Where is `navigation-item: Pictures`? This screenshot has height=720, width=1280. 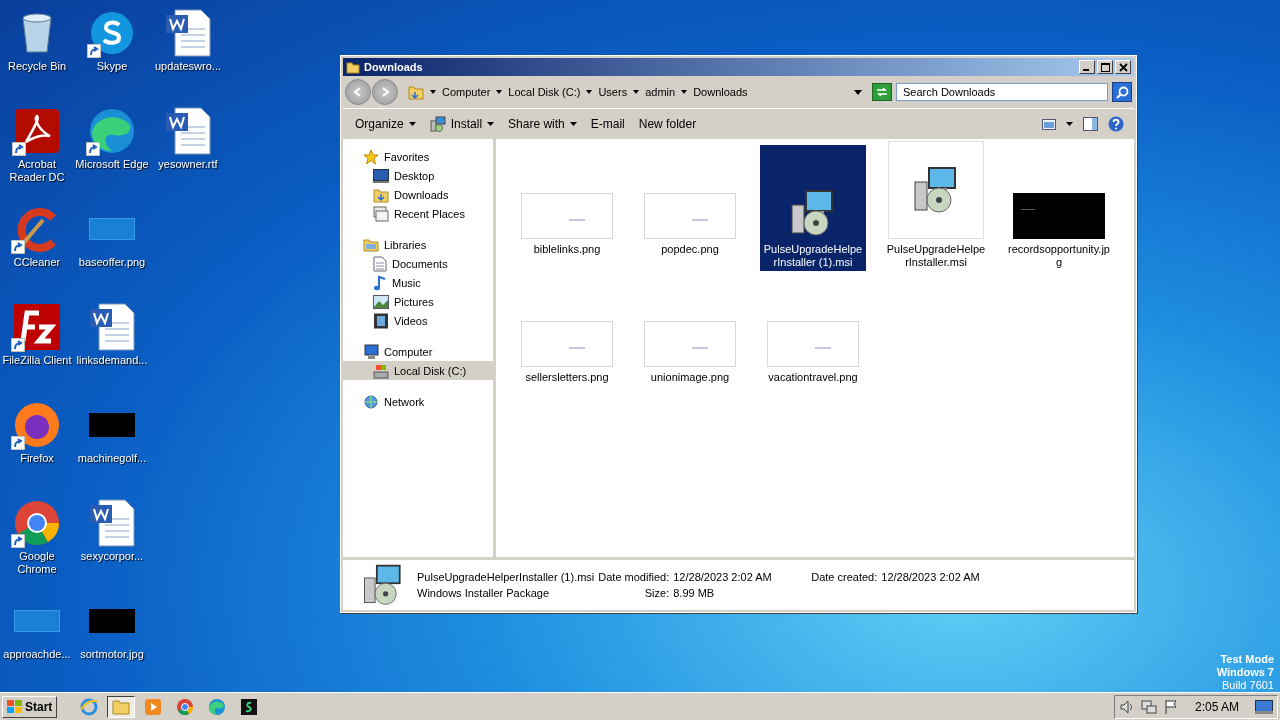 navigation-item: Pictures is located at coordinates (418, 301).